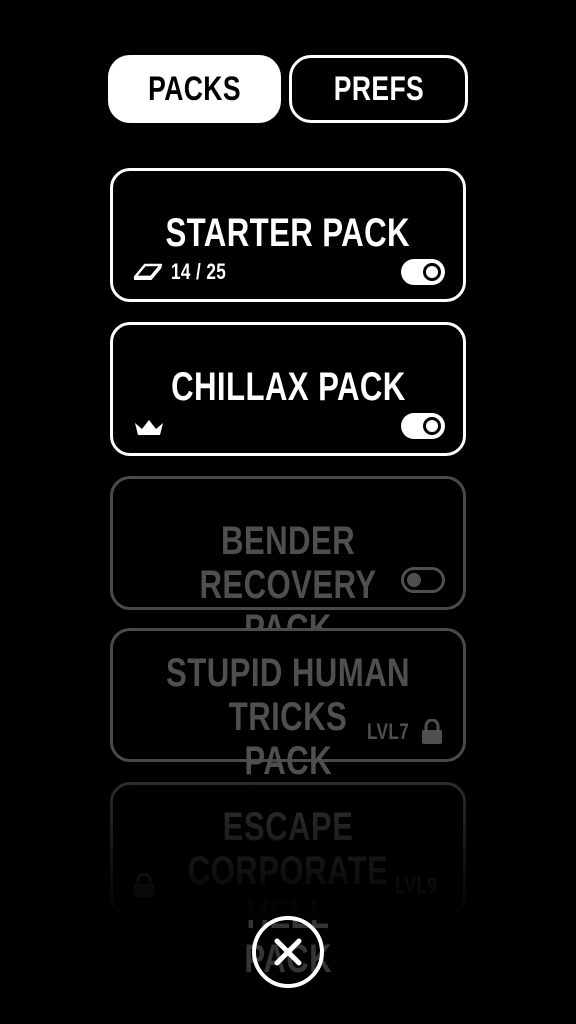 Image resolution: width=576 pixels, height=1024 pixels. Describe the element at coordinates (149, 427) in the screenshot. I see `crown-icon` at that location.